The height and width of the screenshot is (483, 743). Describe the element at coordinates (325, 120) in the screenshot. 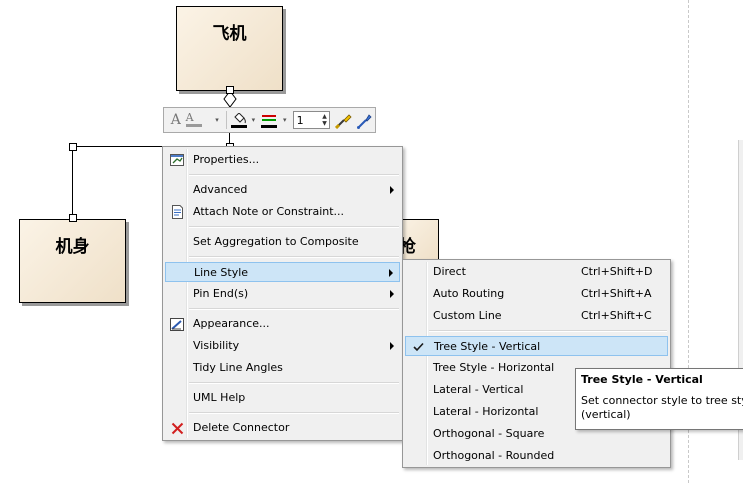

I see `stepper-arrows-icon: ▲ ▼` at that location.